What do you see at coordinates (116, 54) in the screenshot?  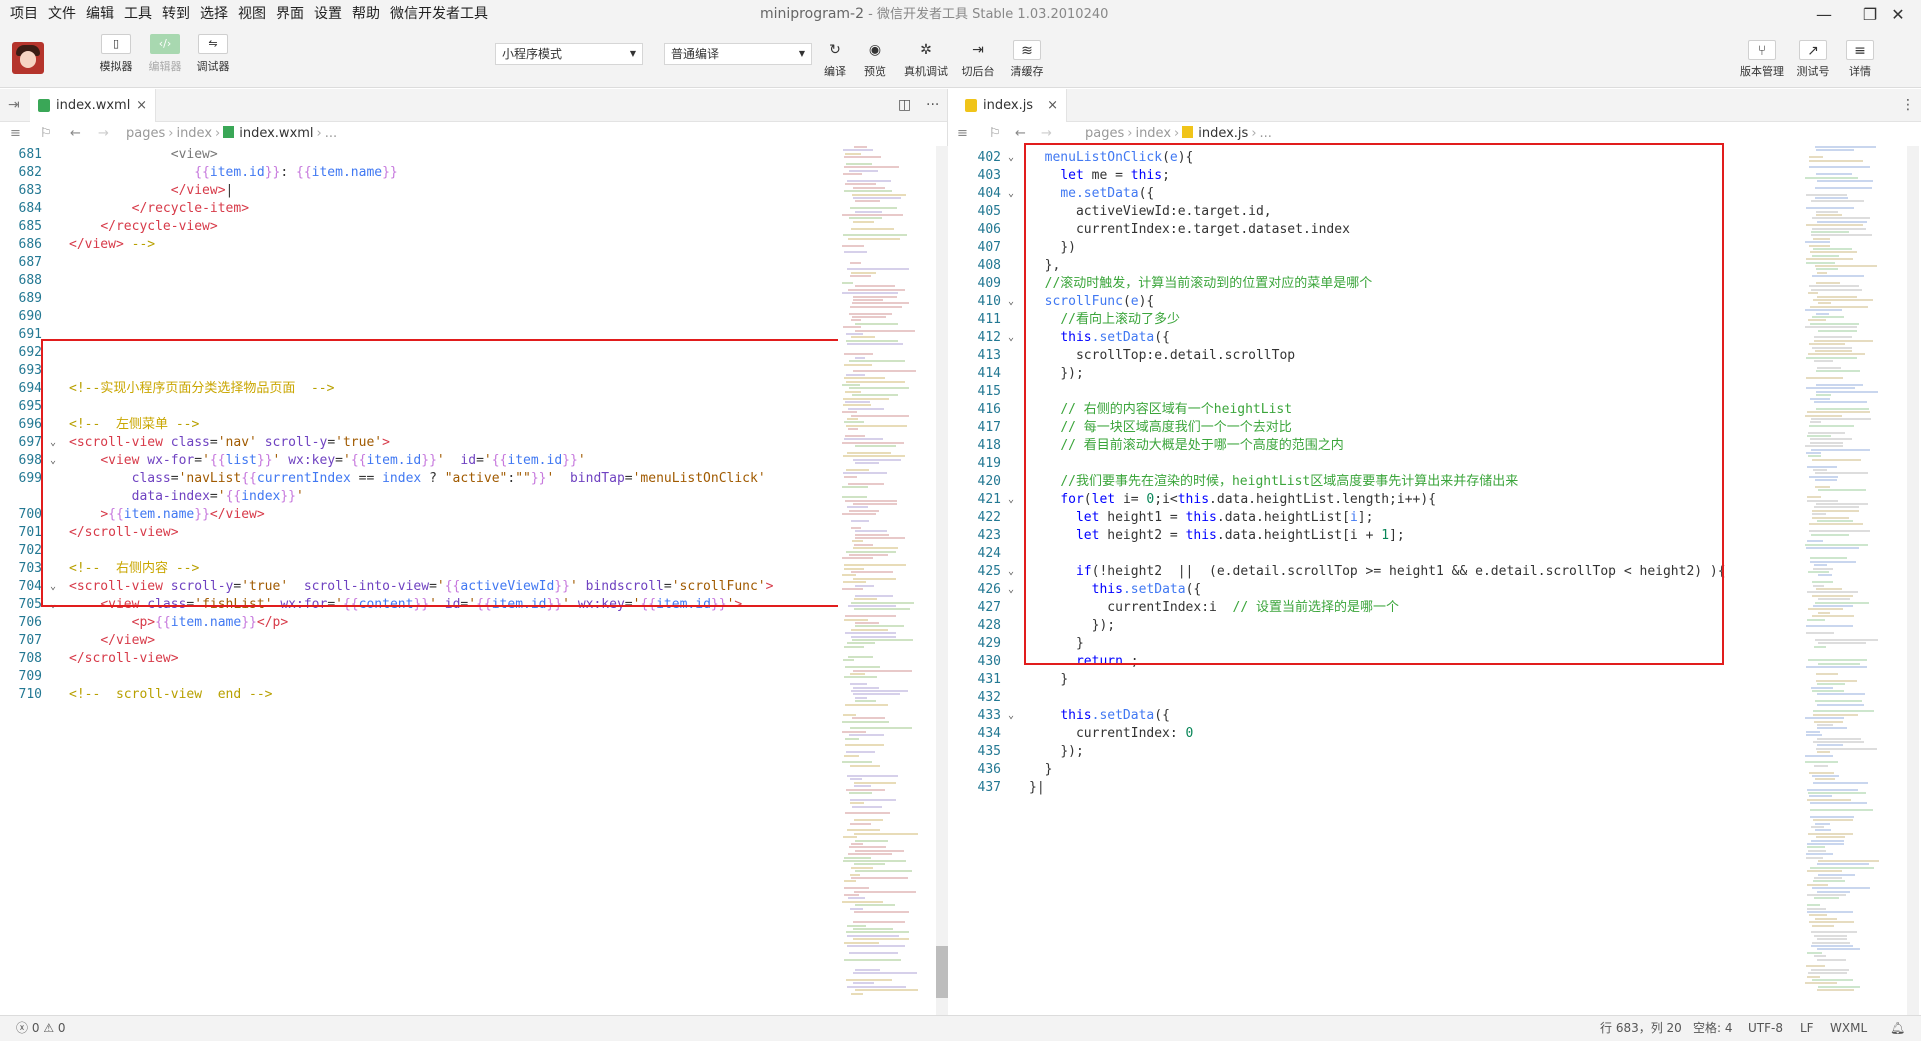 I see `phone-toggle-button: ▯ 模拟器` at bounding box center [116, 54].